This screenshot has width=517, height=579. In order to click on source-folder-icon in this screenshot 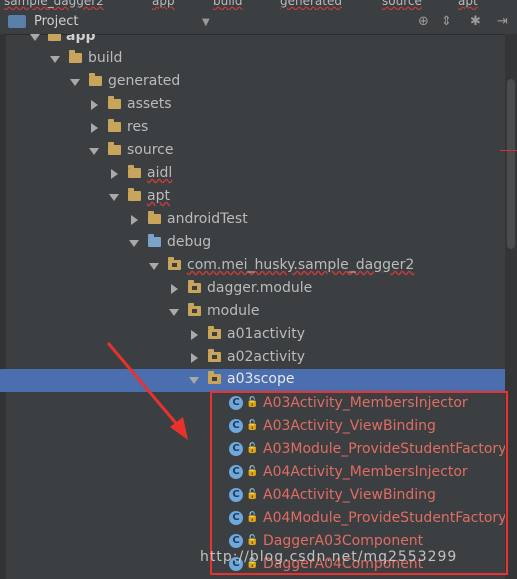, I will do `click(154, 240)`.